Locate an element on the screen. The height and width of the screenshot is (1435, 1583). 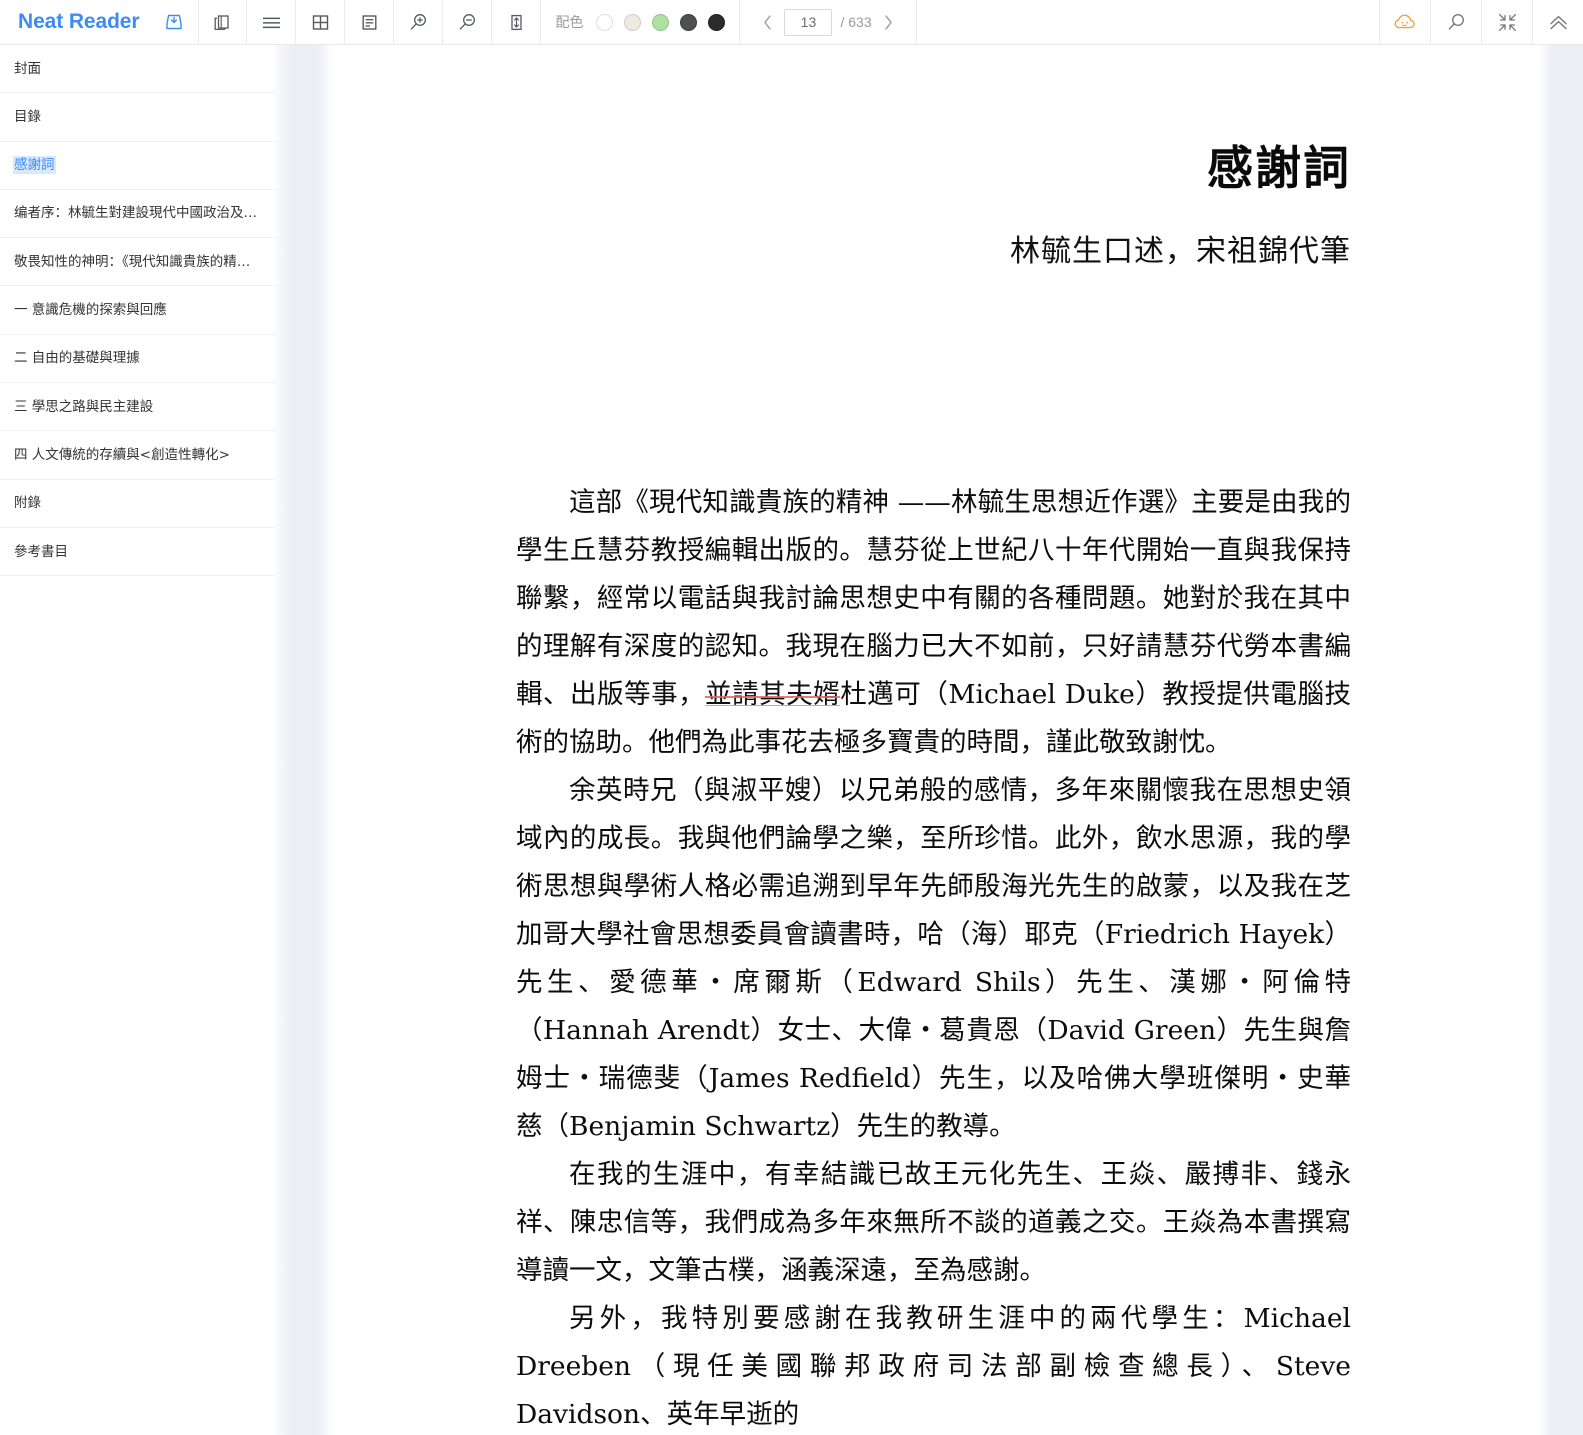
toc-item-label: 附錄 is located at coordinates (27, 503).